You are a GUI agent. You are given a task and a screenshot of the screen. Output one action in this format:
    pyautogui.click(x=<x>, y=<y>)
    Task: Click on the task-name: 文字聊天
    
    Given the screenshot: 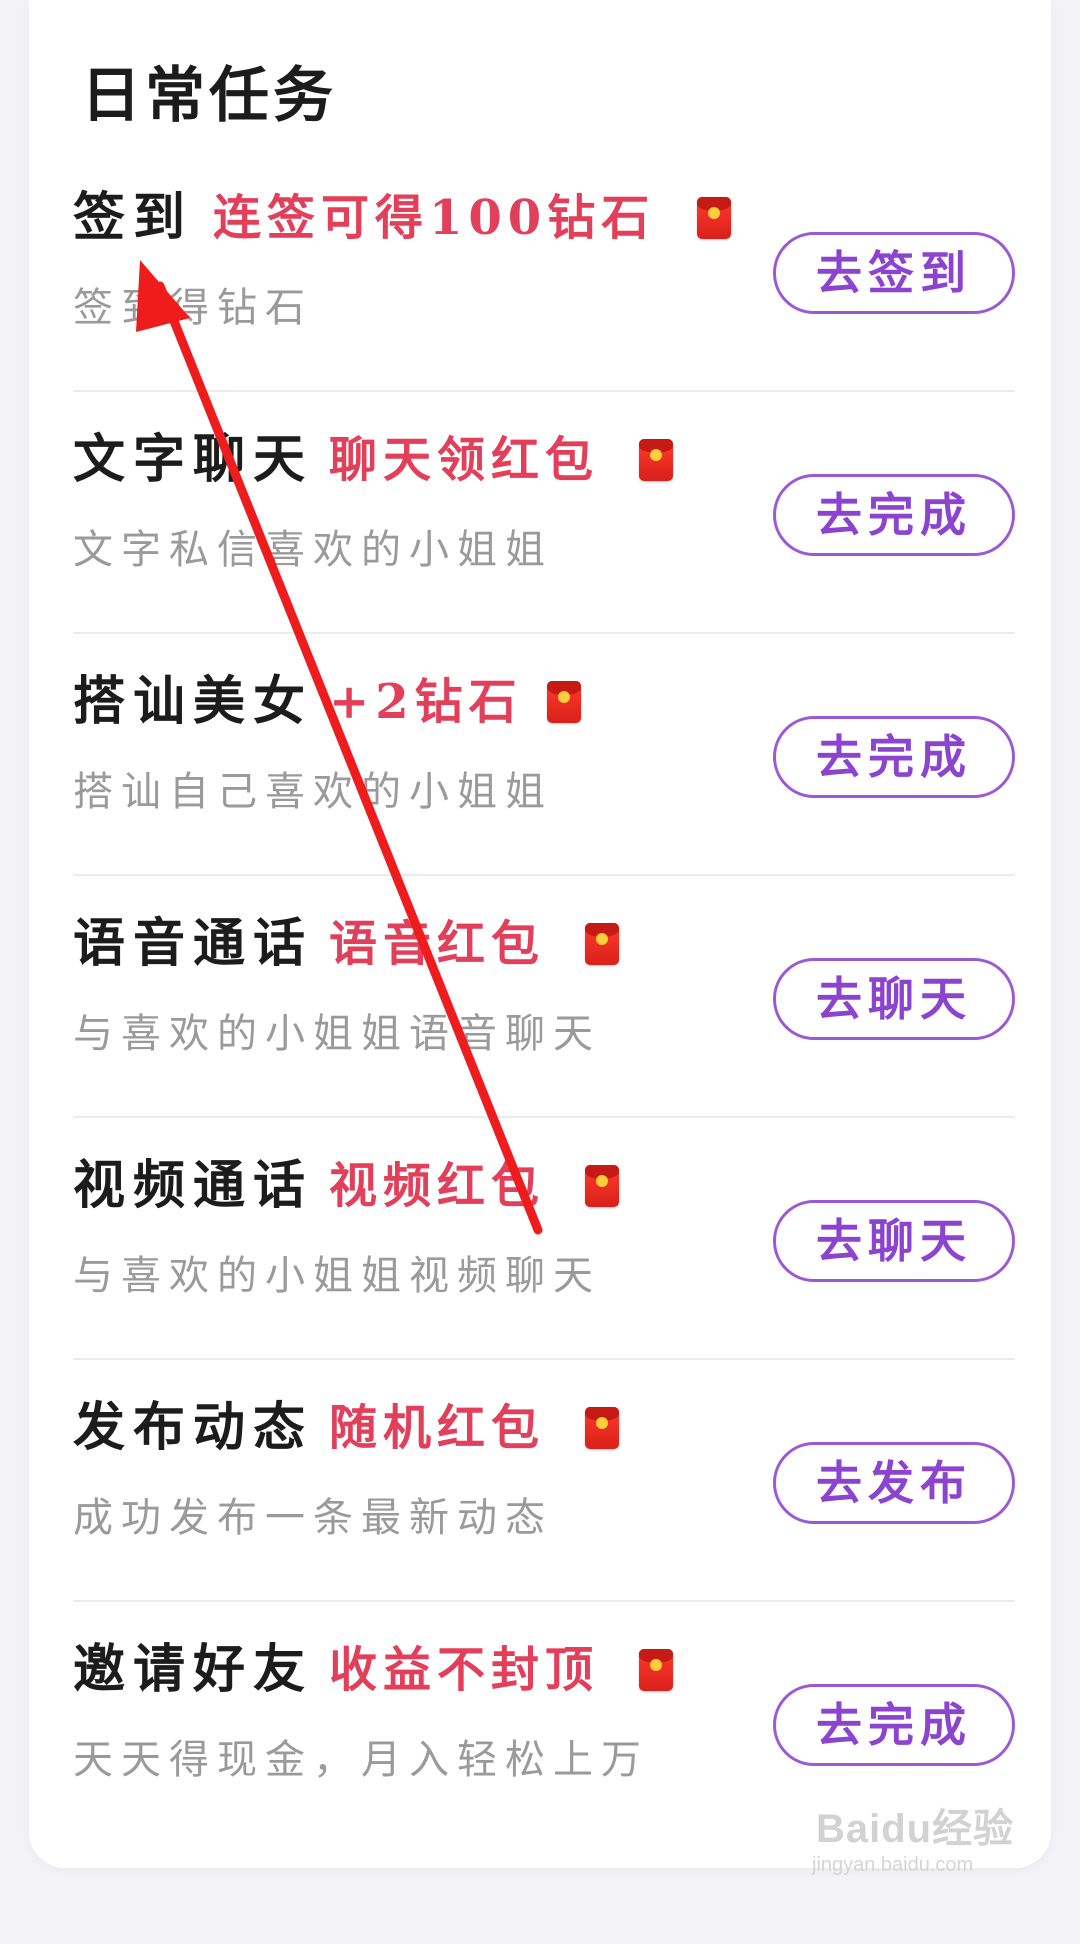 What is the action you would take?
    pyautogui.click(x=193, y=459)
    